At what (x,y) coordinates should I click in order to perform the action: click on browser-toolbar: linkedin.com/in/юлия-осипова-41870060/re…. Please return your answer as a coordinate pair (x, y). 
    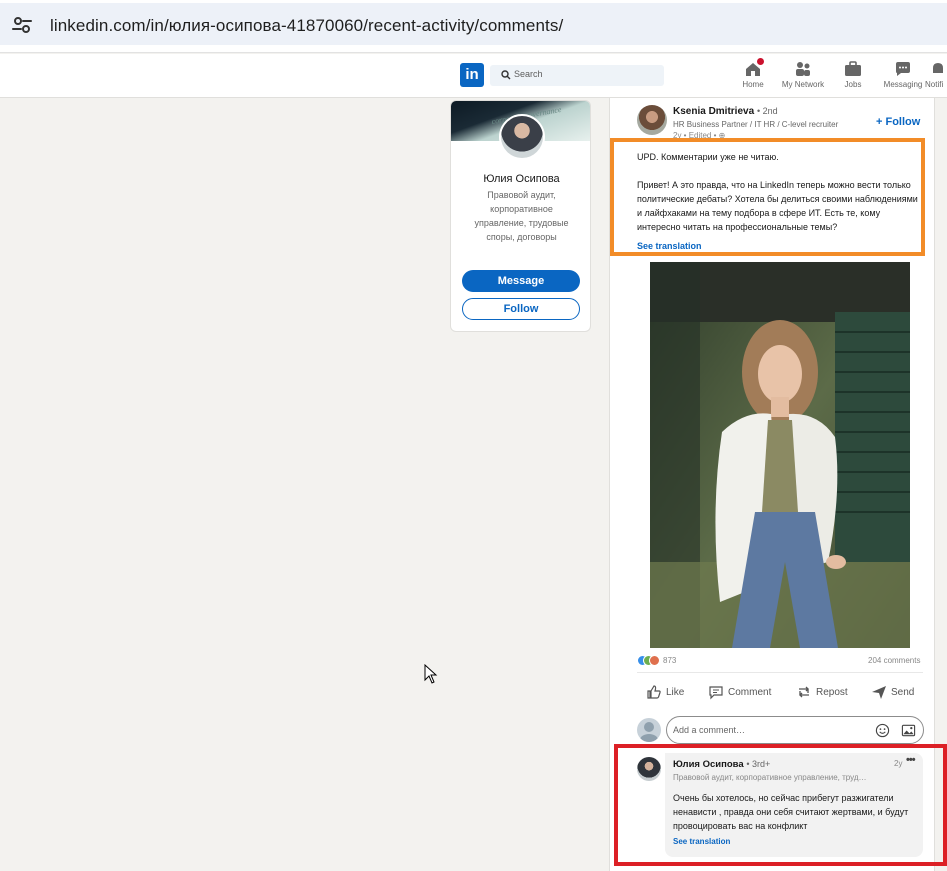
    Looking at the image, I should click on (473, 26).